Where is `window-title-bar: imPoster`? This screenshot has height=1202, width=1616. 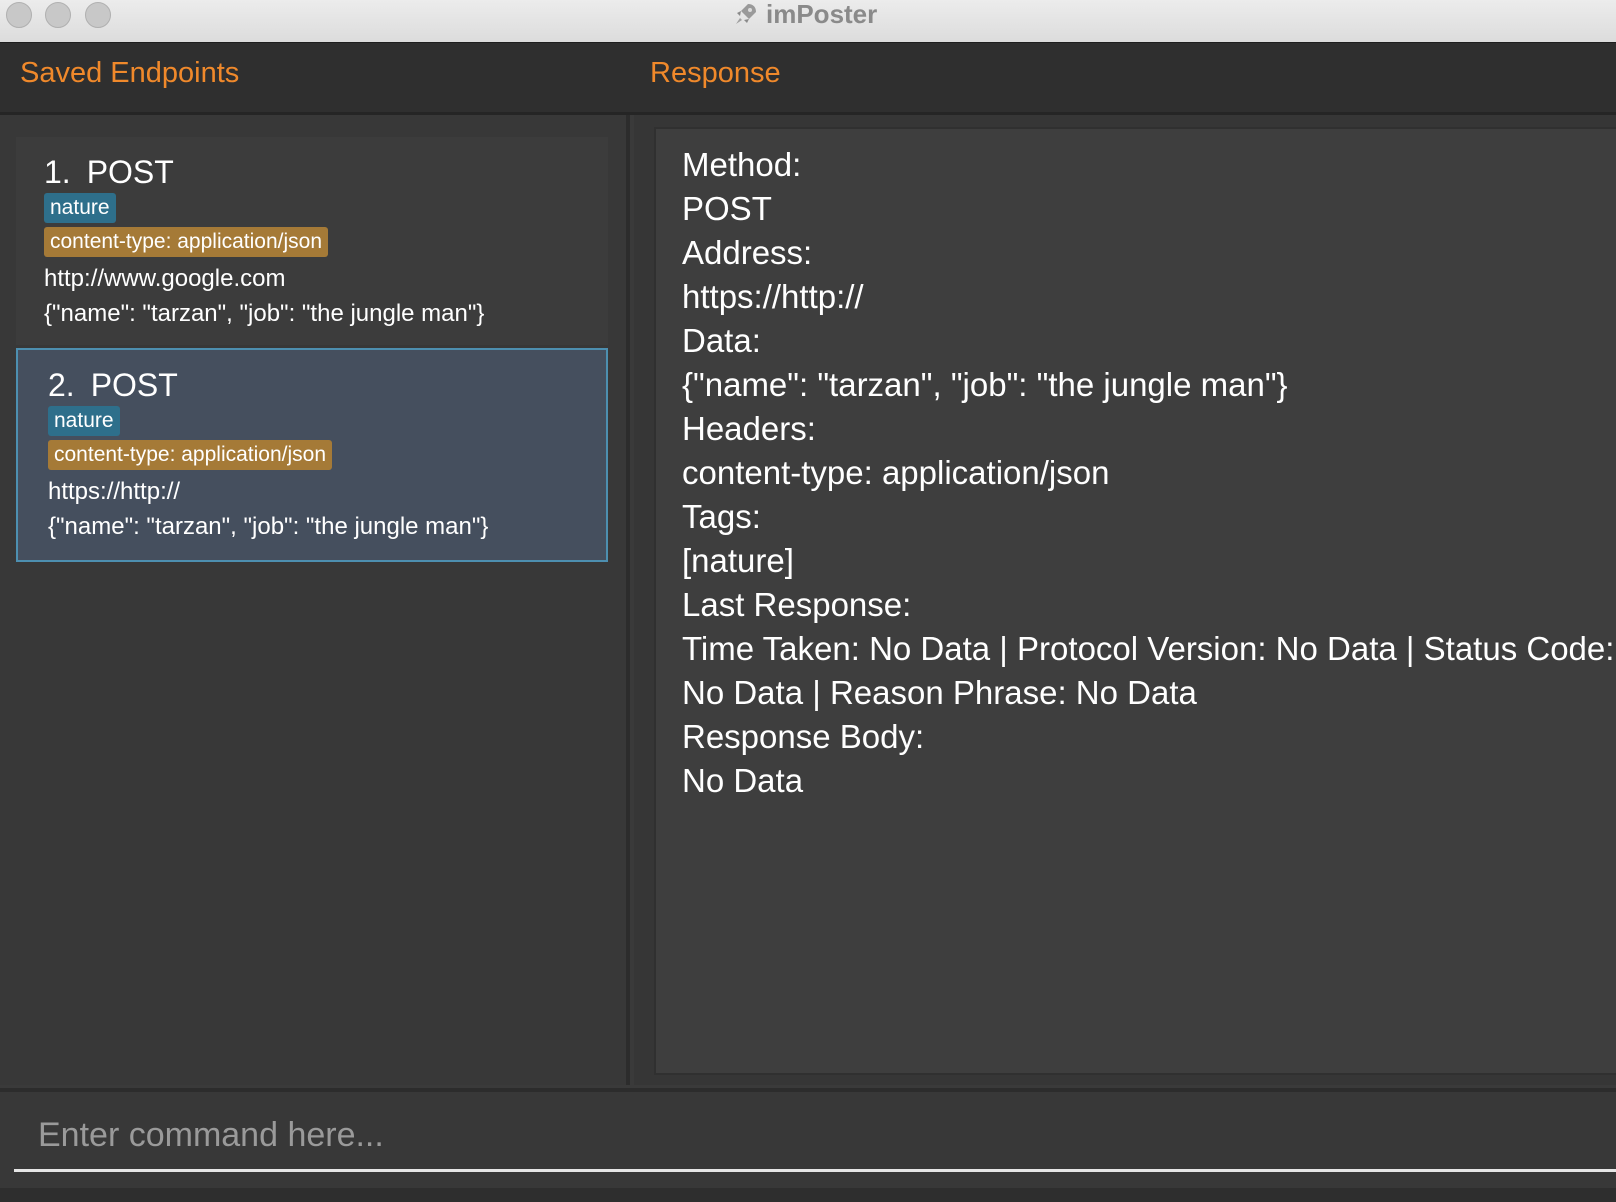 window-title-bar: imPoster is located at coordinates (808, 21).